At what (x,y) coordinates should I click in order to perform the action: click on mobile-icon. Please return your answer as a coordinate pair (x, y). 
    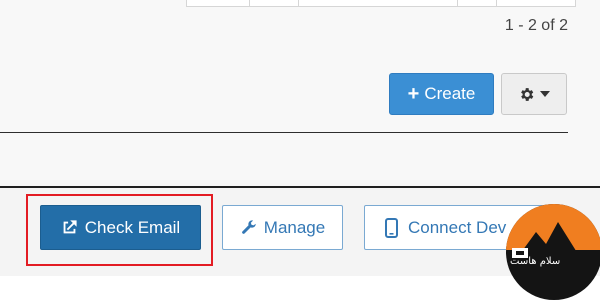
    Looking at the image, I should click on (391, 227).